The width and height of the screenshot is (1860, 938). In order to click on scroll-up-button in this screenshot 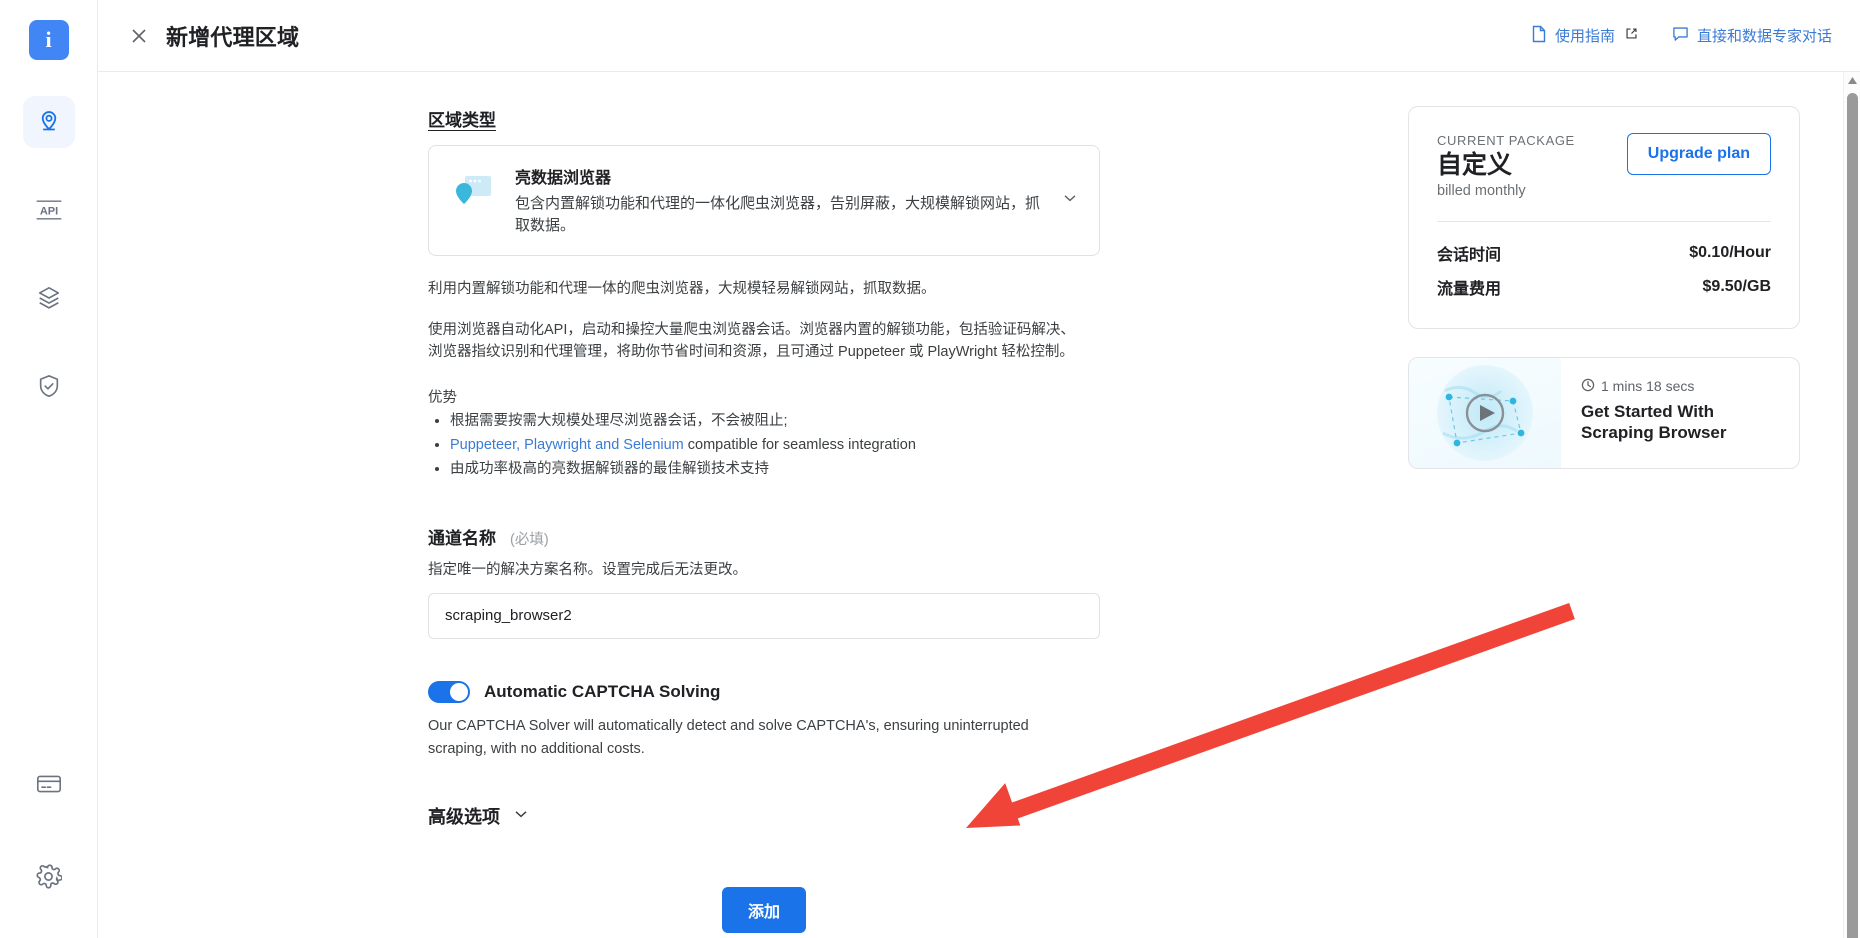, I will do `click(1852, 80)`.